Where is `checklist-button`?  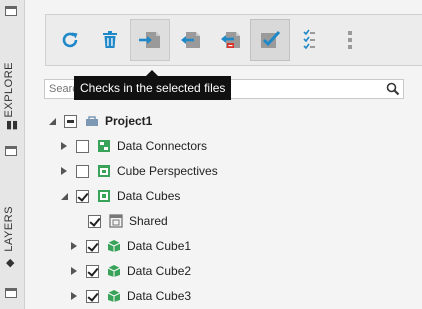 checklist-button is located at coordinates (310, 40).